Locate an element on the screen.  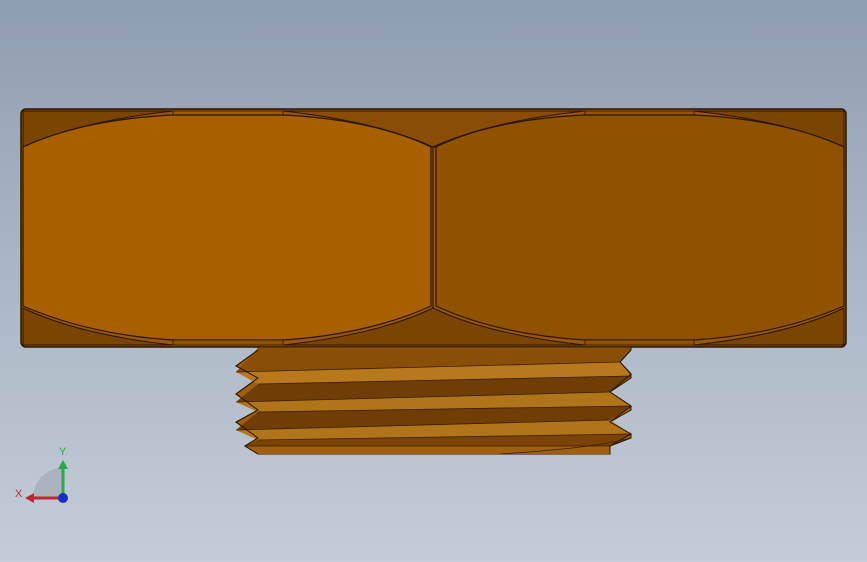
triad-plane-quadrant is located at coordinates (48, 483).